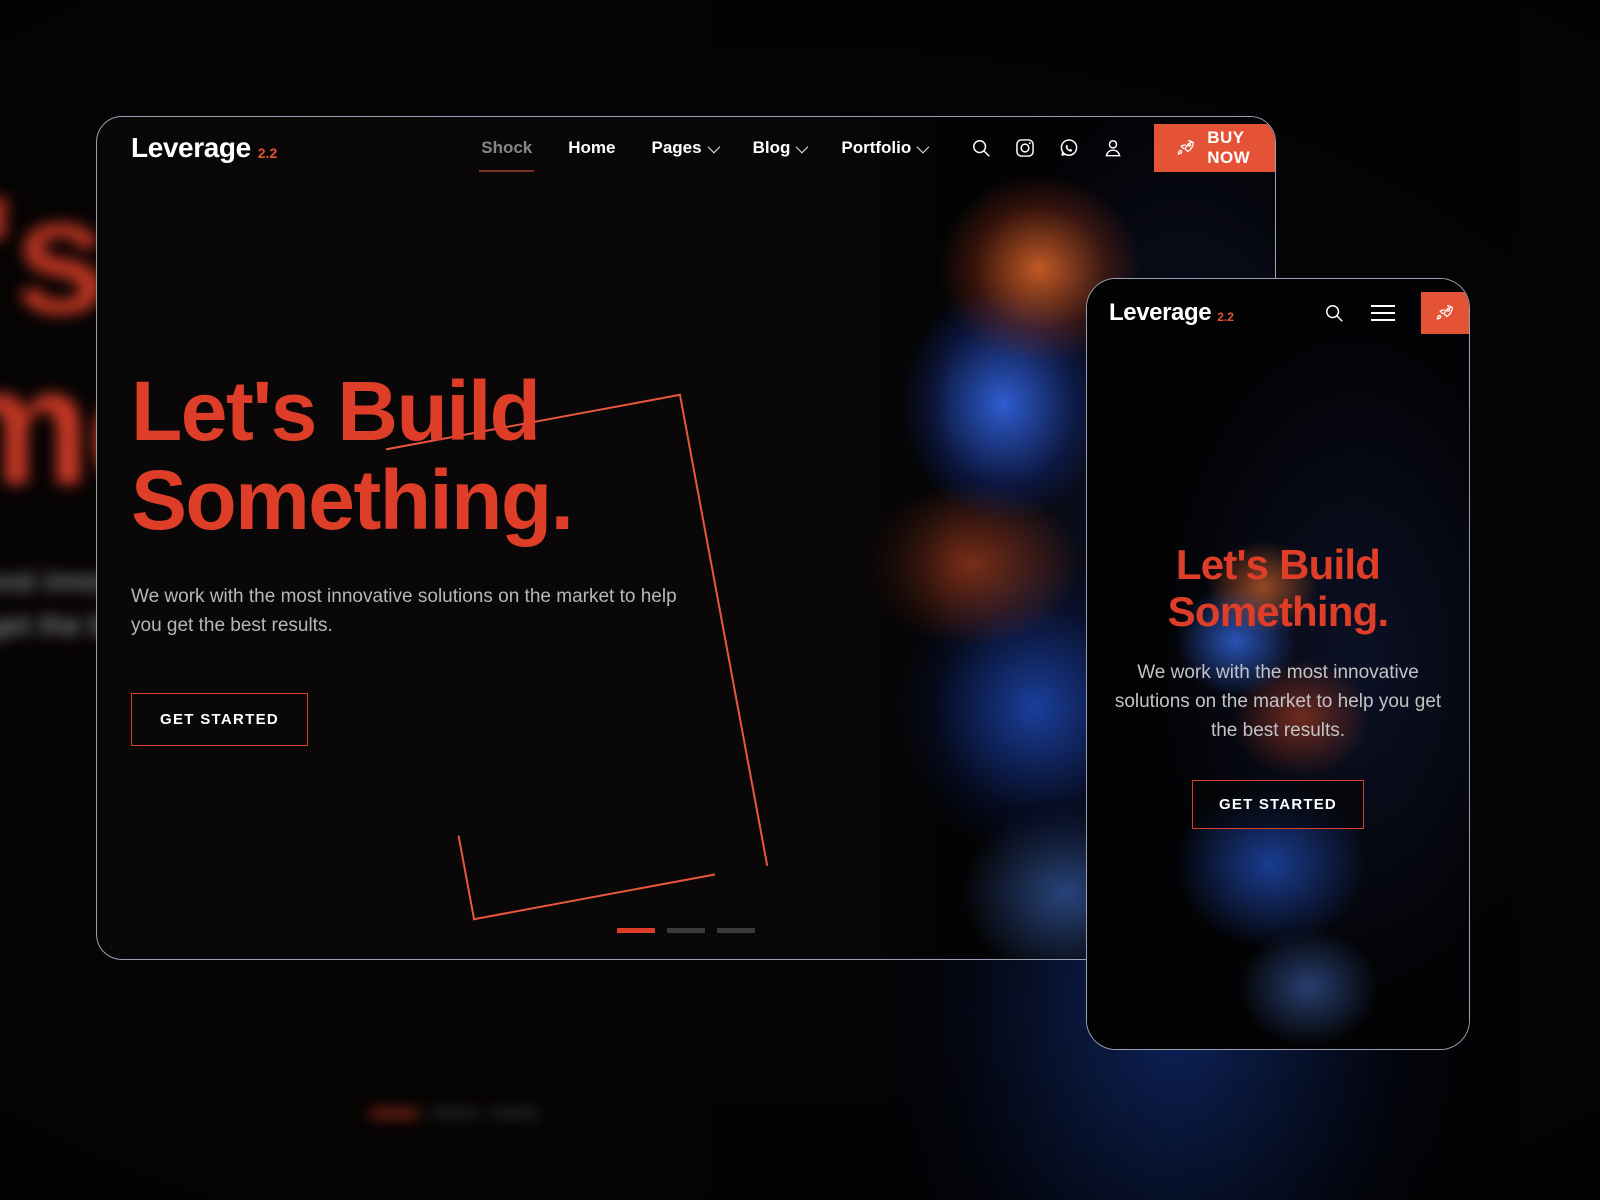 This screenshot has width=1600, height=1200. I want to click on background-slider-dots, so click(454, 1113).